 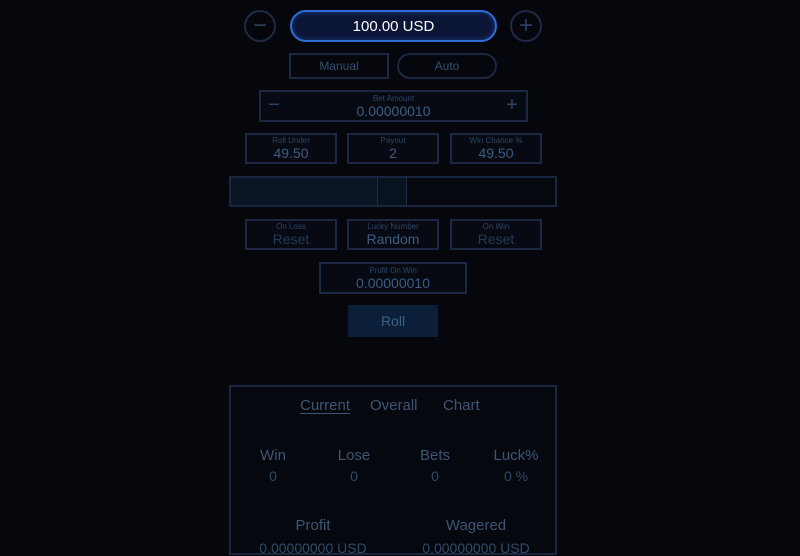 I want to click on stat-win: Win 0, so click(x=273, y=465).